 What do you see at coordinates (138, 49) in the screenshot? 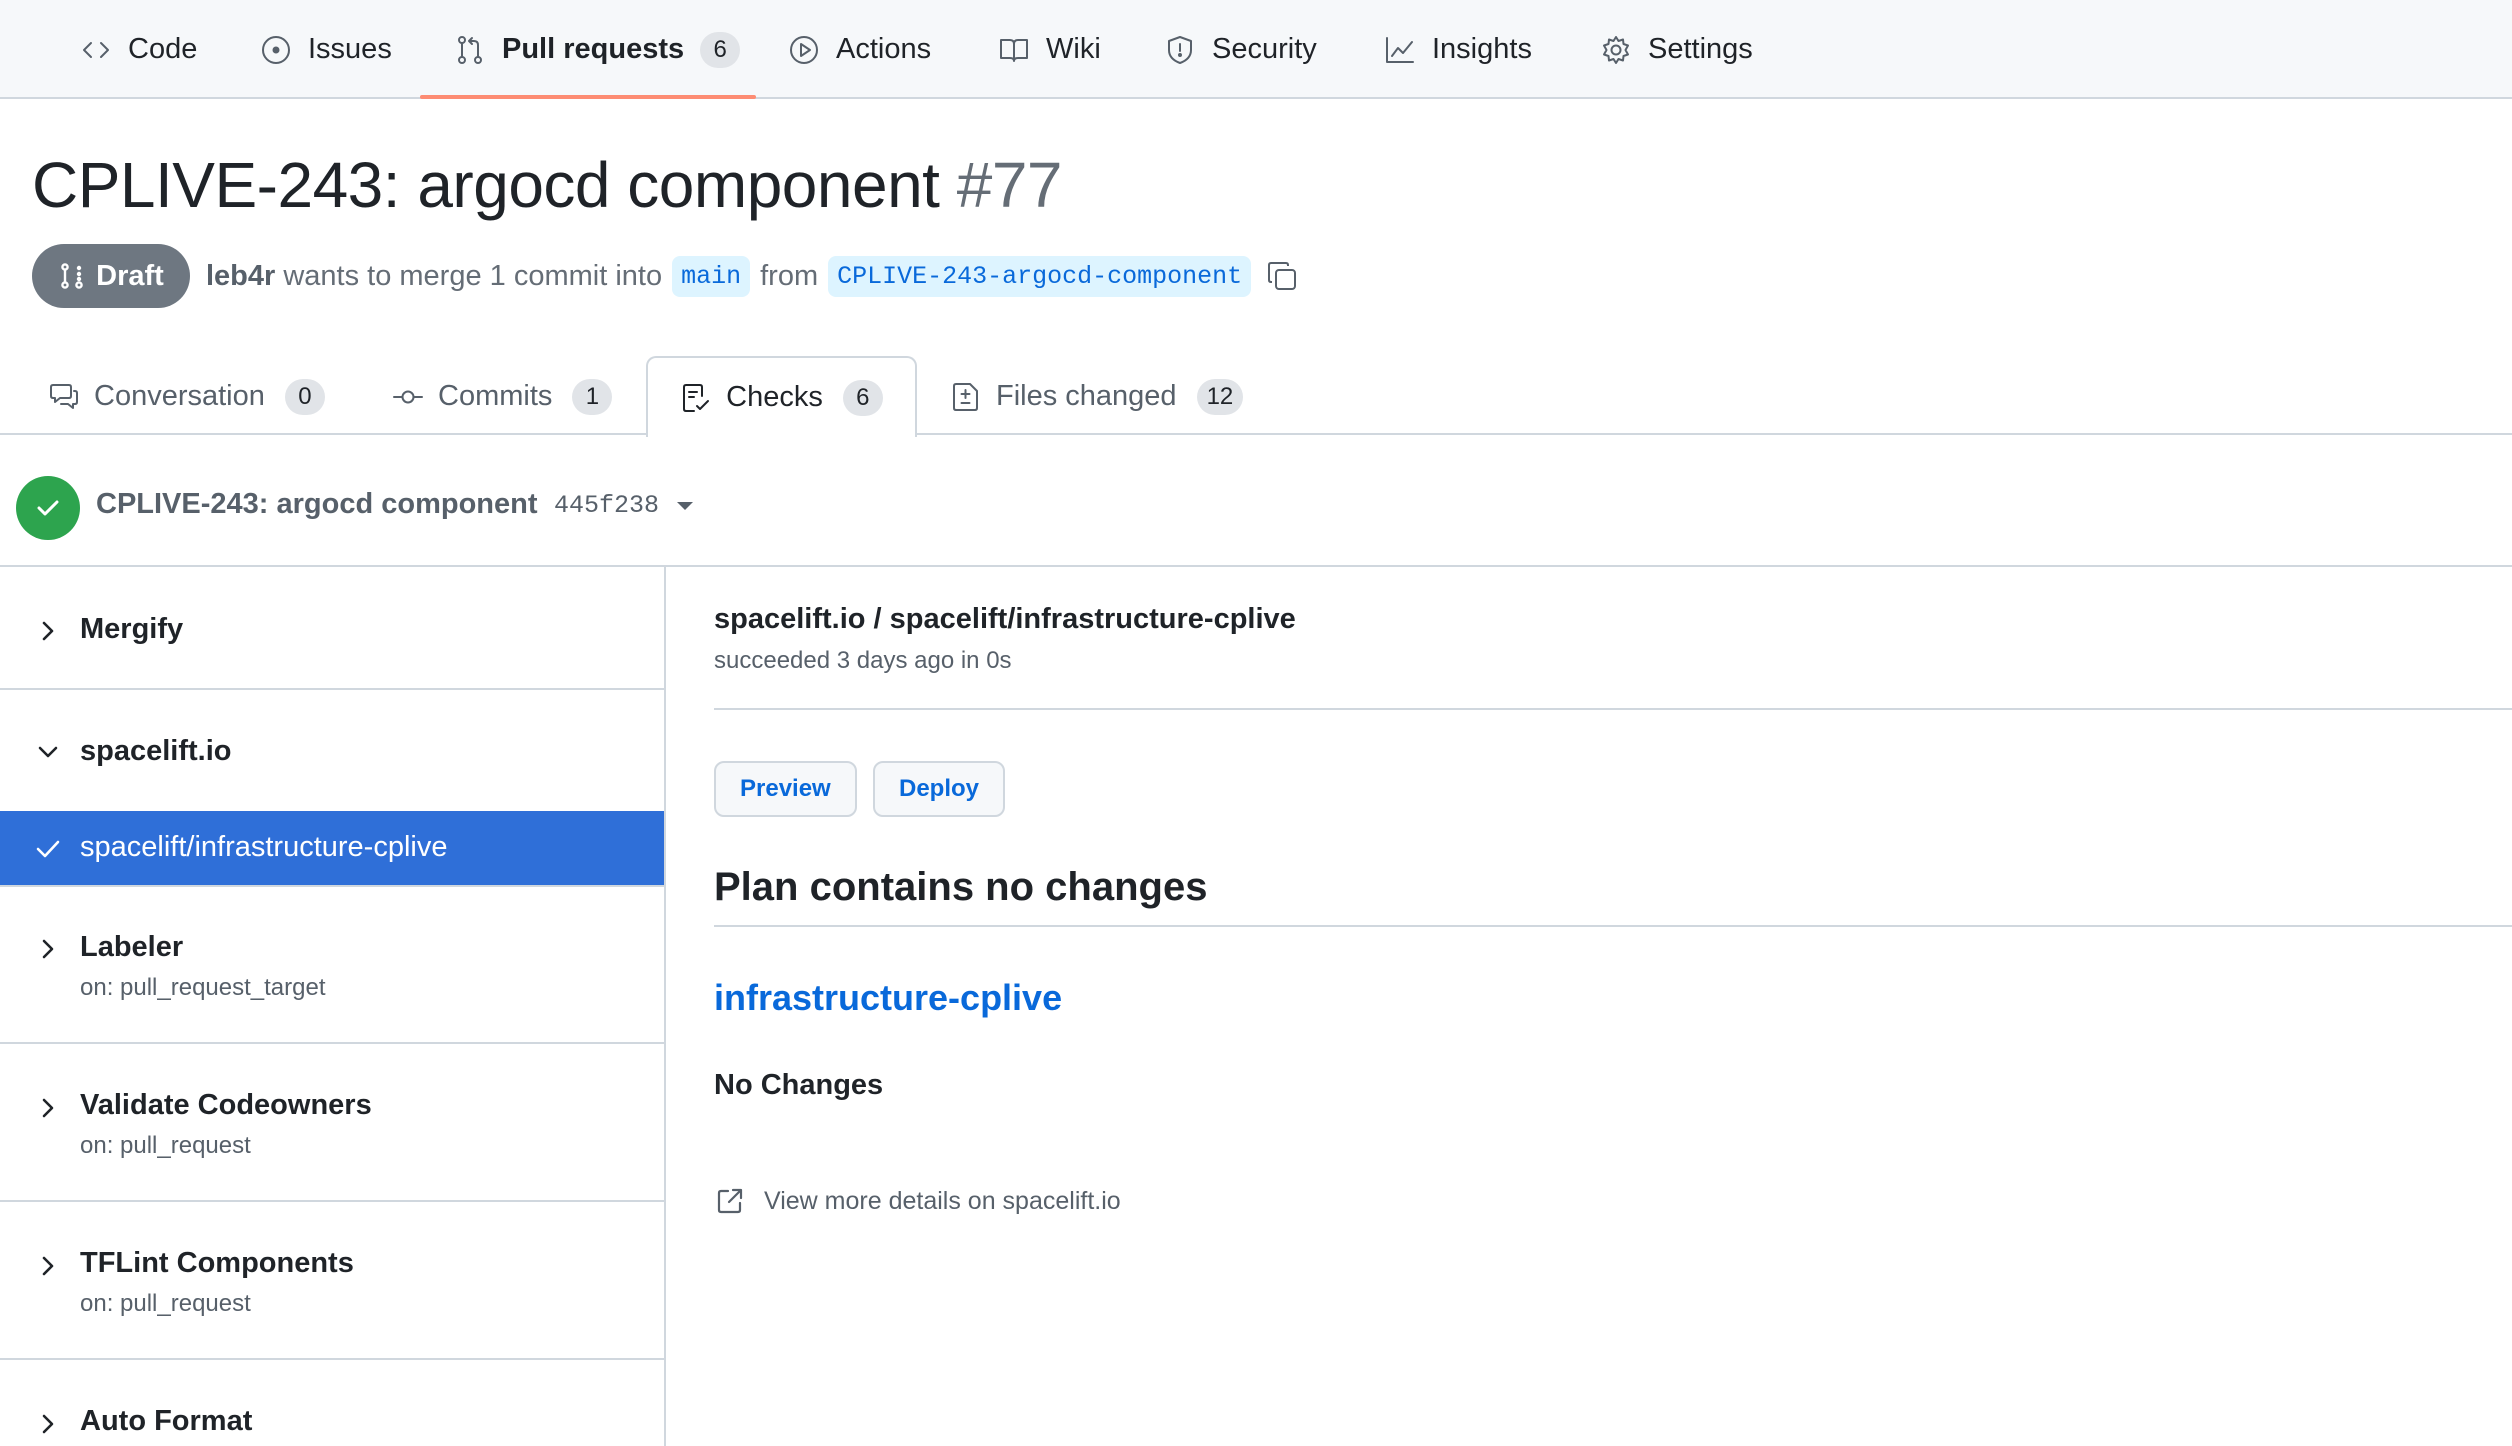
I see `nav-code: Code` at bounding box center [138, 49].